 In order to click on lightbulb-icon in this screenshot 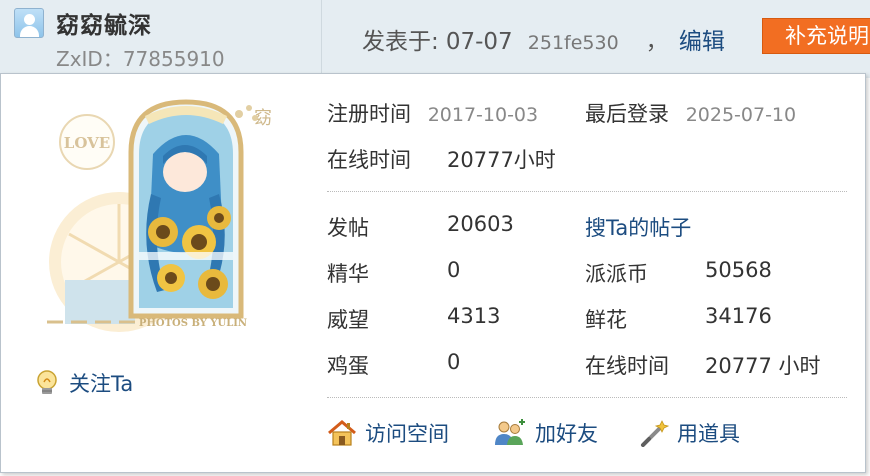, I will do `click(47, 382)`.